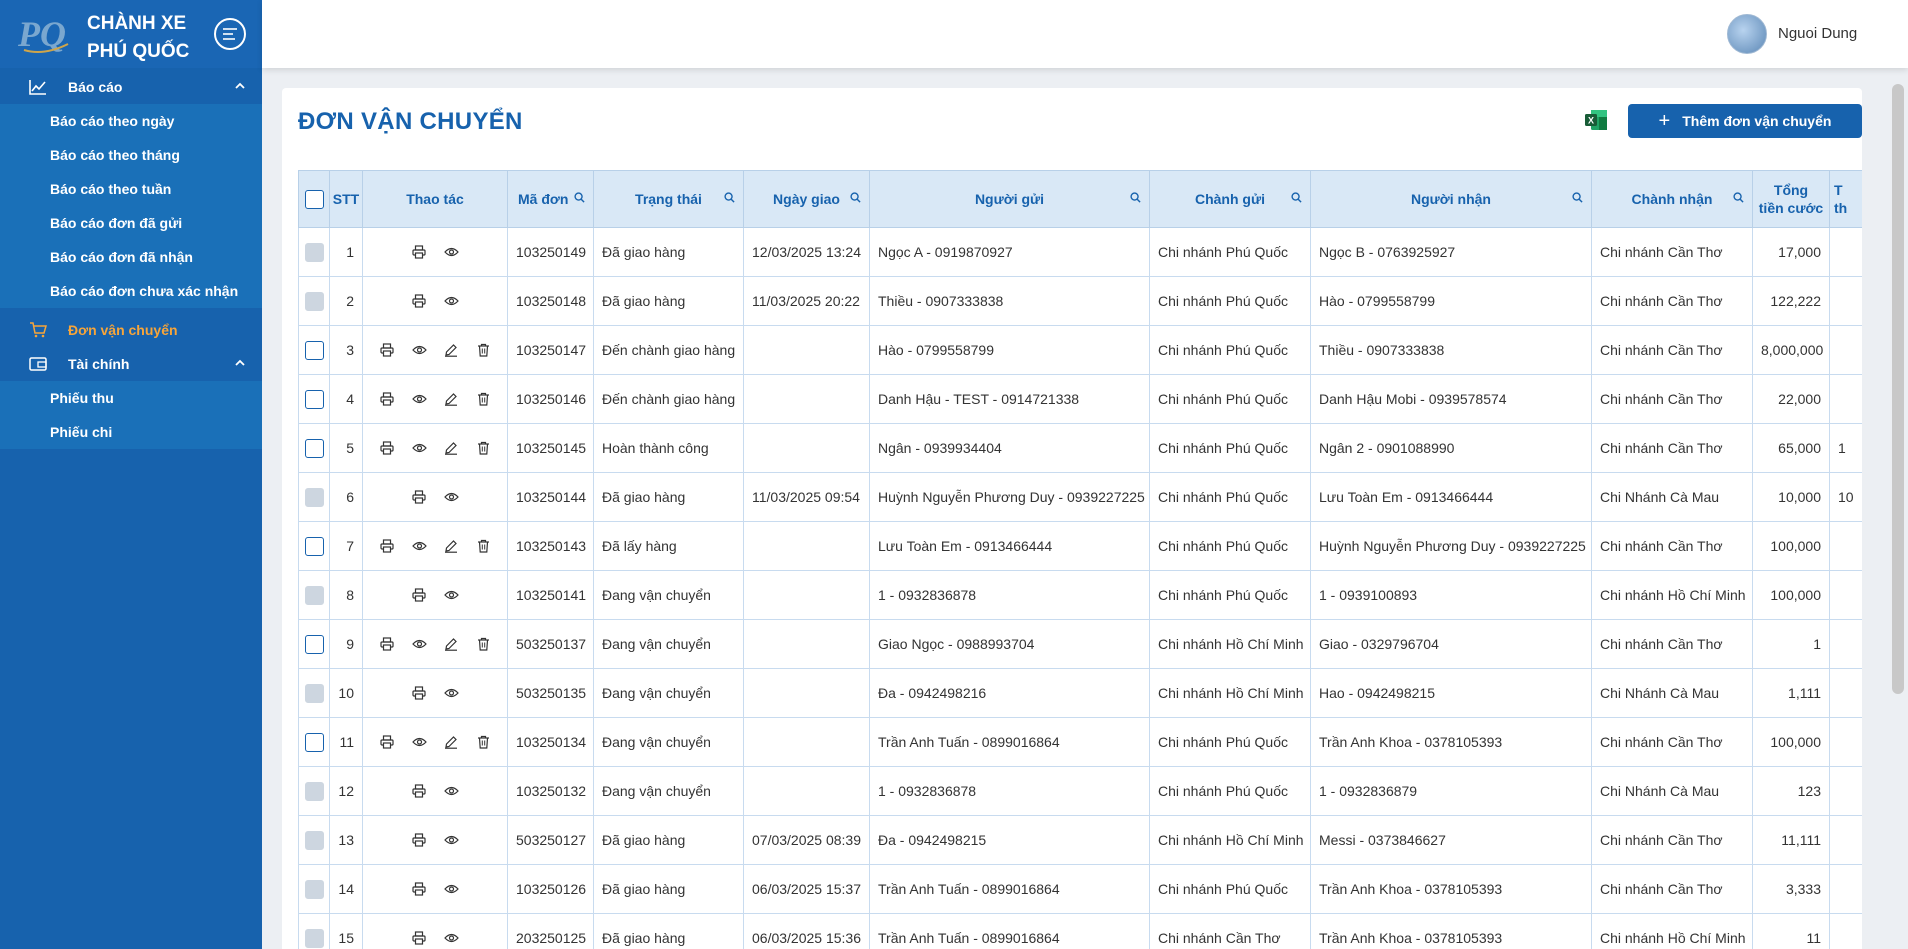 This screenshot has height=949, width=1908. What do you see at coordinates (806, 199) in the screenshot?
I see `col-header-delivery-date: Ngày giao` at bounding box center [806, 199].